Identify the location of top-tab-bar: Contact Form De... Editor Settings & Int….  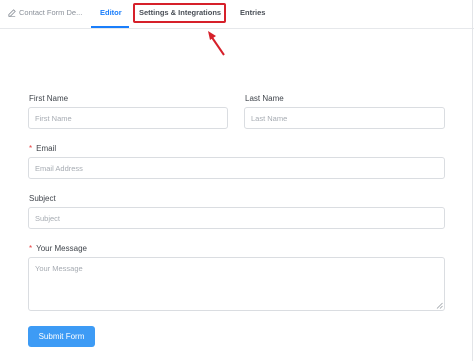
(237, 14).